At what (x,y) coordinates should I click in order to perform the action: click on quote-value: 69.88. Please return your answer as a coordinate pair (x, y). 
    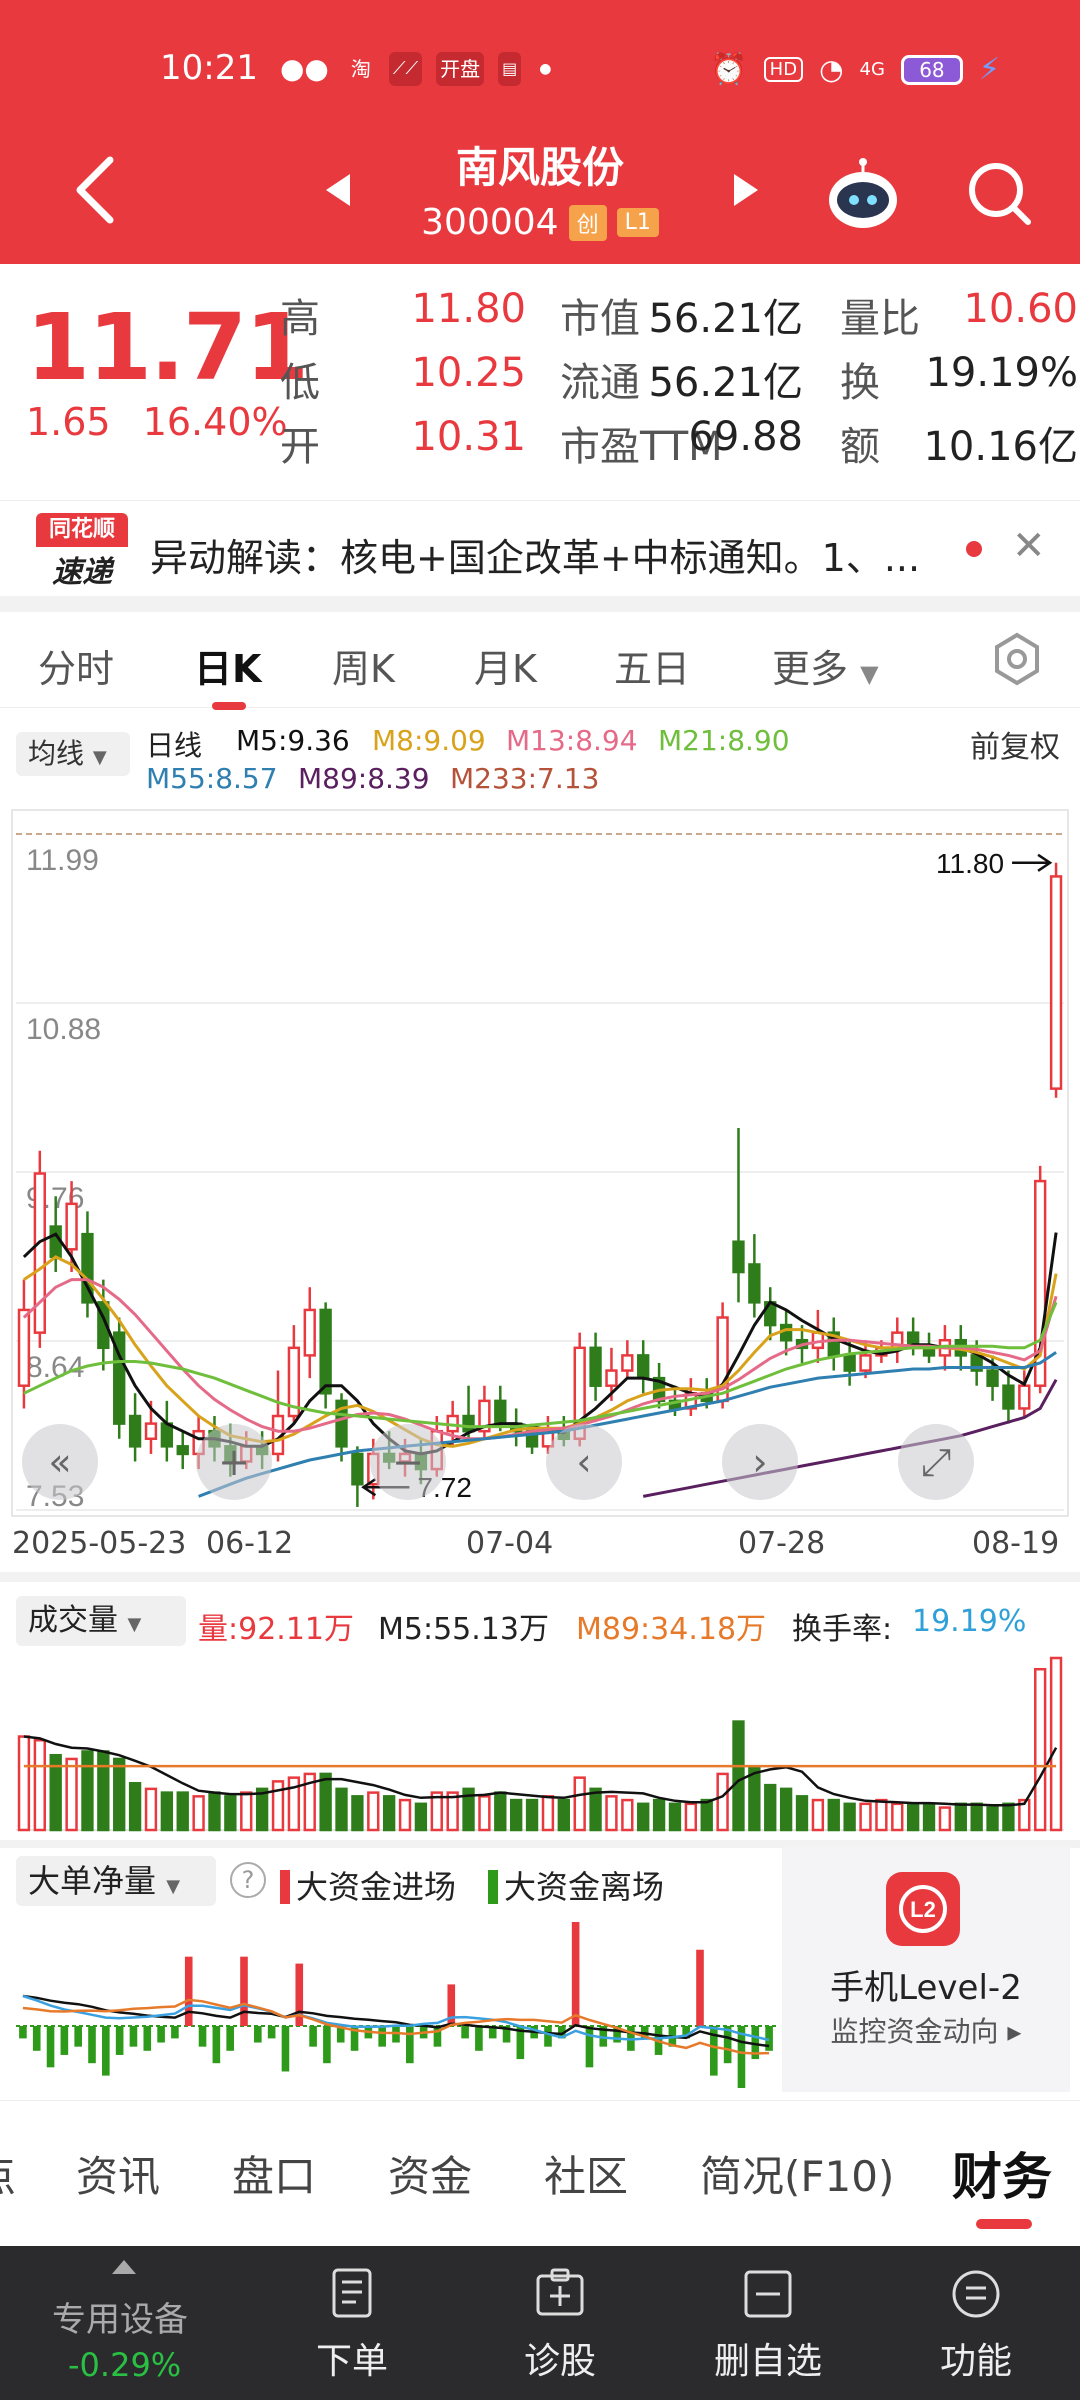
    Looking at the image, I should click on (745, 437).